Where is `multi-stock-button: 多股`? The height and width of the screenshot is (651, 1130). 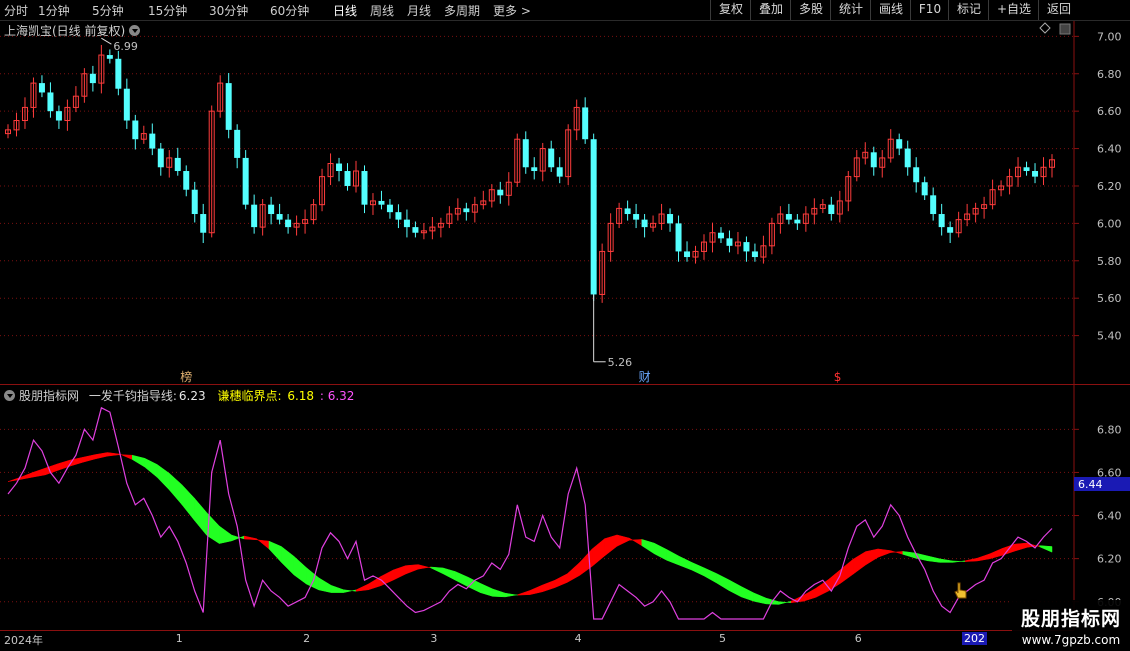
multi-stock-button: 多股 is located at coordinates (810, 10).